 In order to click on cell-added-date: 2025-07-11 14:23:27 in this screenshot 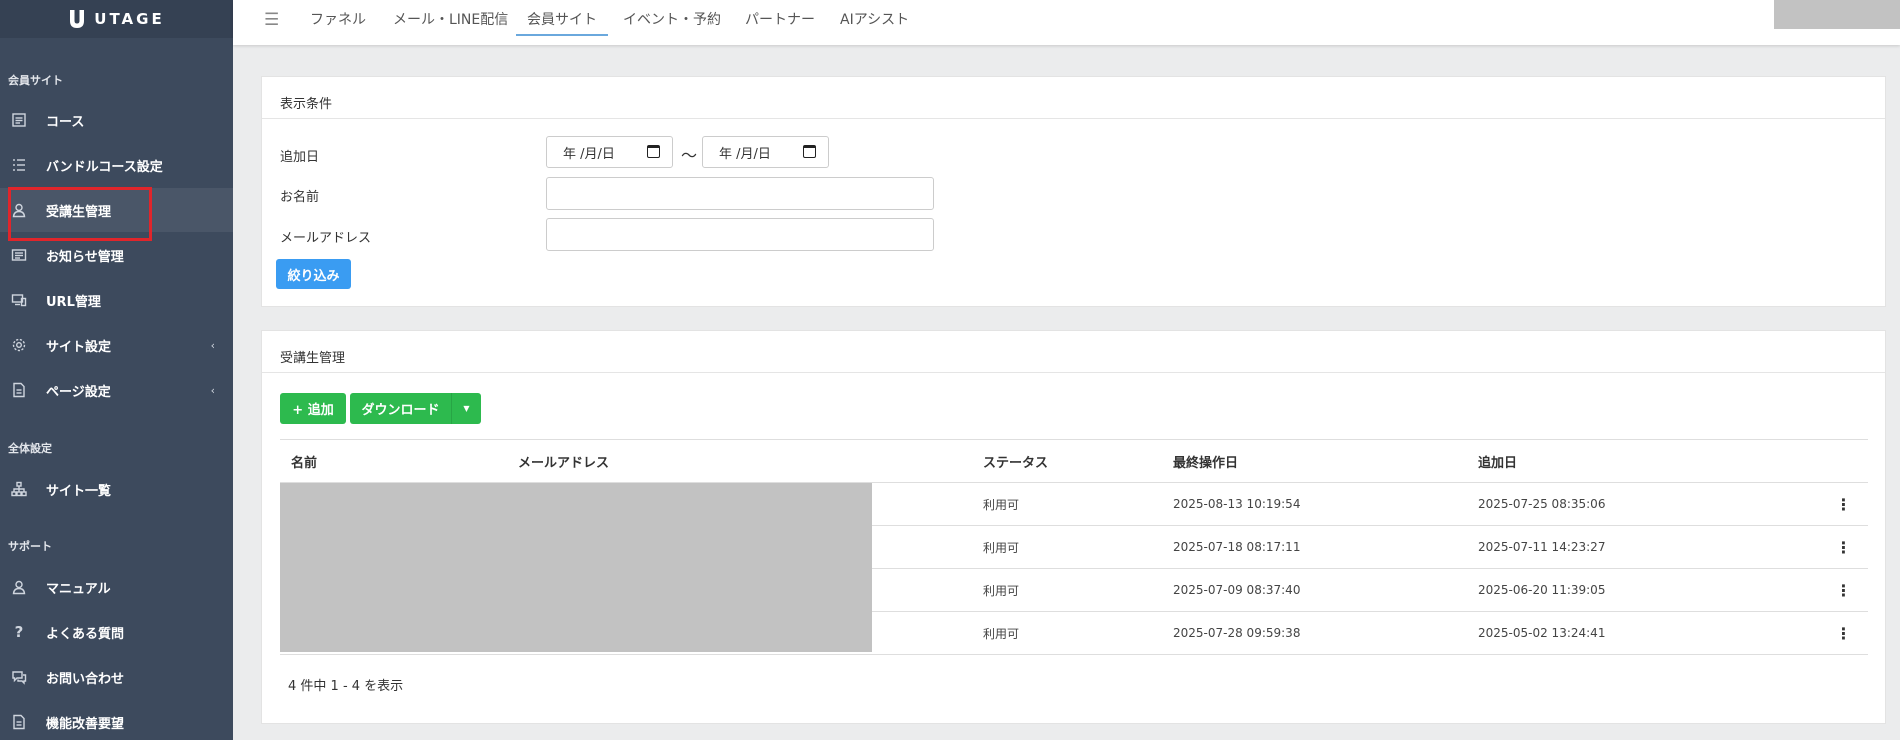, I will do `click(1637, 547)`.